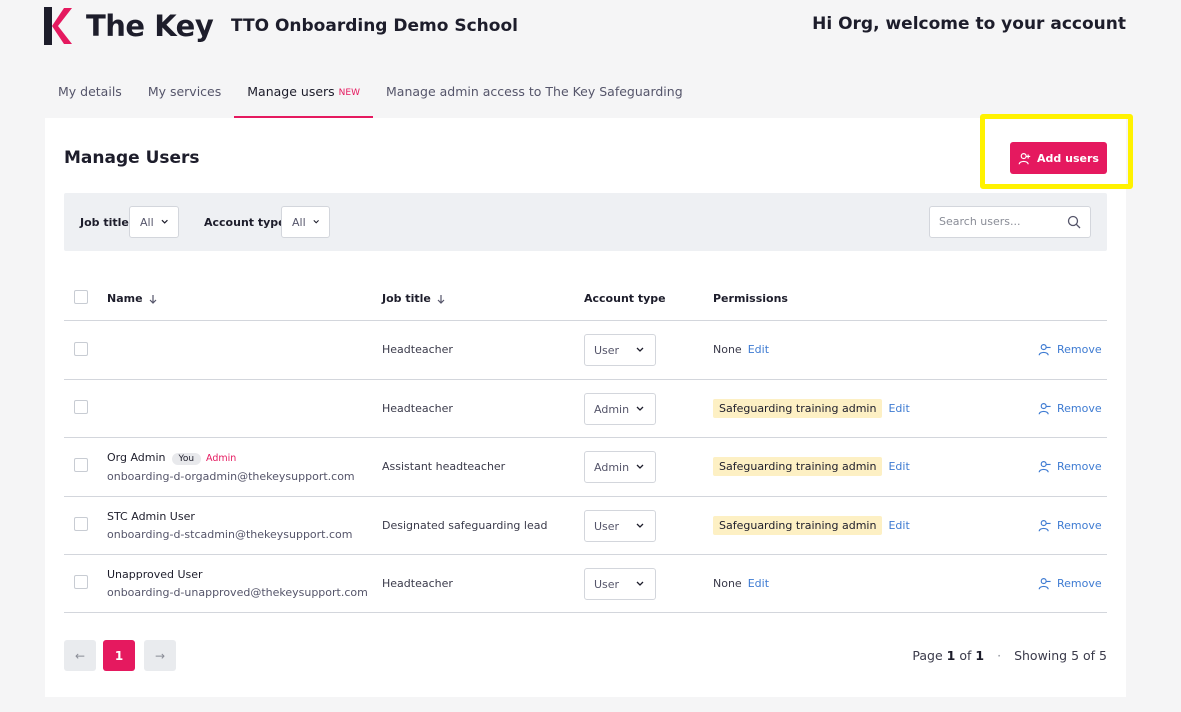  Describe the element at coordinates (221, 458) in the screenshot. I see `admin-role-tag: Admin` at that location.